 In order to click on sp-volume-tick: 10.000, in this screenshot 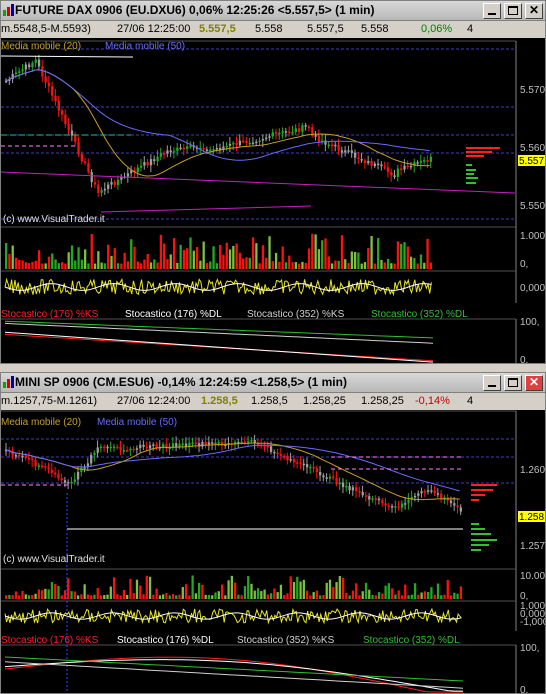, I will do `click(533, 576)`.